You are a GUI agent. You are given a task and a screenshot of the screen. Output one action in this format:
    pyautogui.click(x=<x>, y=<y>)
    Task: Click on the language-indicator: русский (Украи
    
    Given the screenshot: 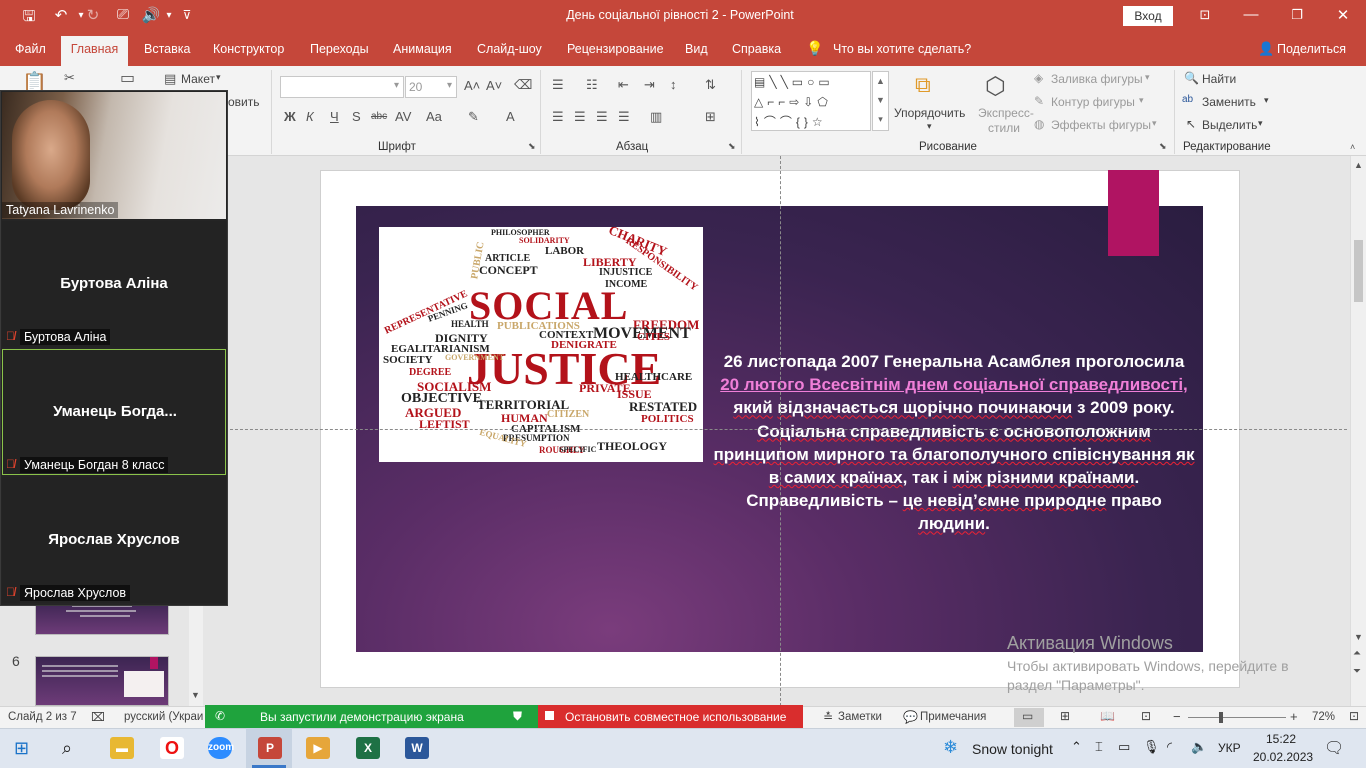 What is the action you would take?
    pyautogui.click(x=163, y=717)
    